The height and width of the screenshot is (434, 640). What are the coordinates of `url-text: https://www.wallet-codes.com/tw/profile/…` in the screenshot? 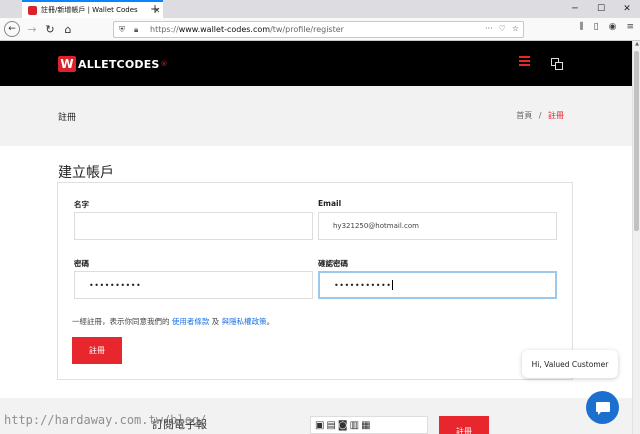 It's located at (247, 29).